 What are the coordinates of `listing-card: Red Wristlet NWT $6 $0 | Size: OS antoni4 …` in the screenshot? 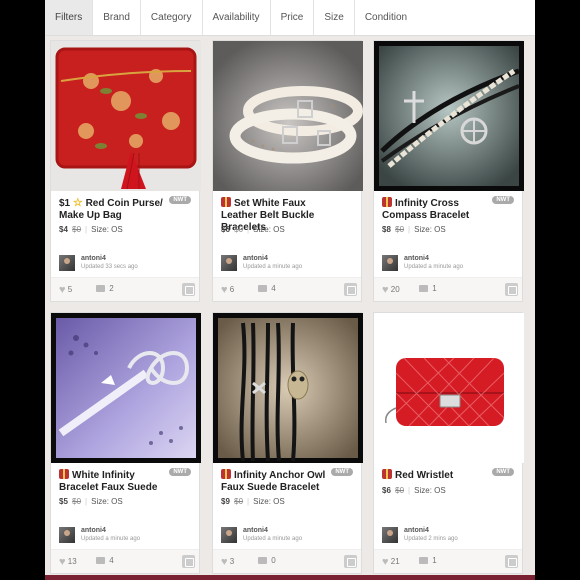 It's located at (448, 443).